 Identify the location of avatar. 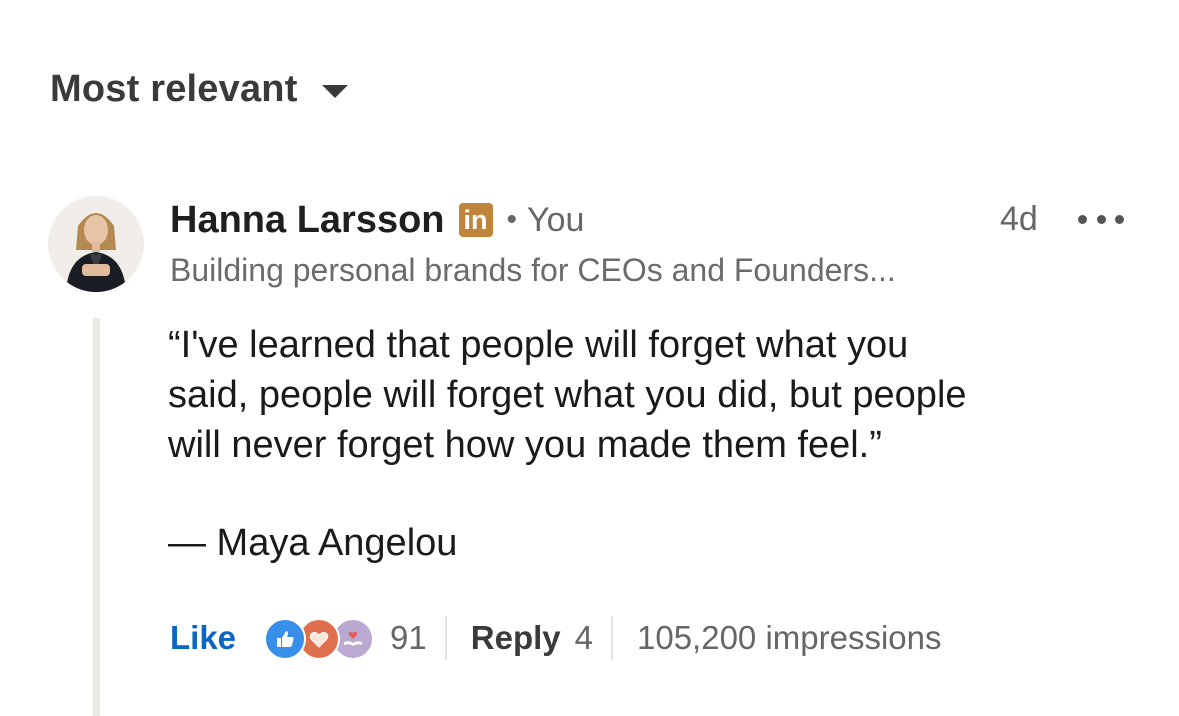
(96, 244).